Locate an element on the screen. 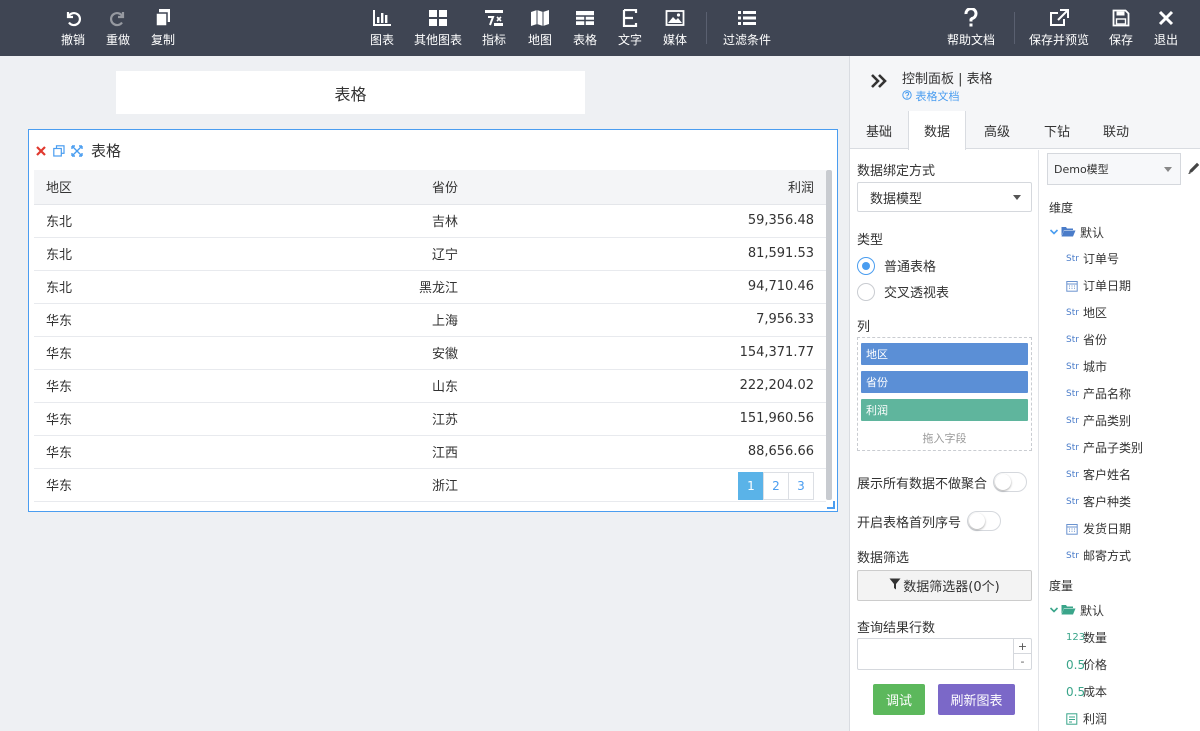 The width and height of the screenshot is (1200, 731). indicator-button: 指标 is located at coordinates (494, 28).